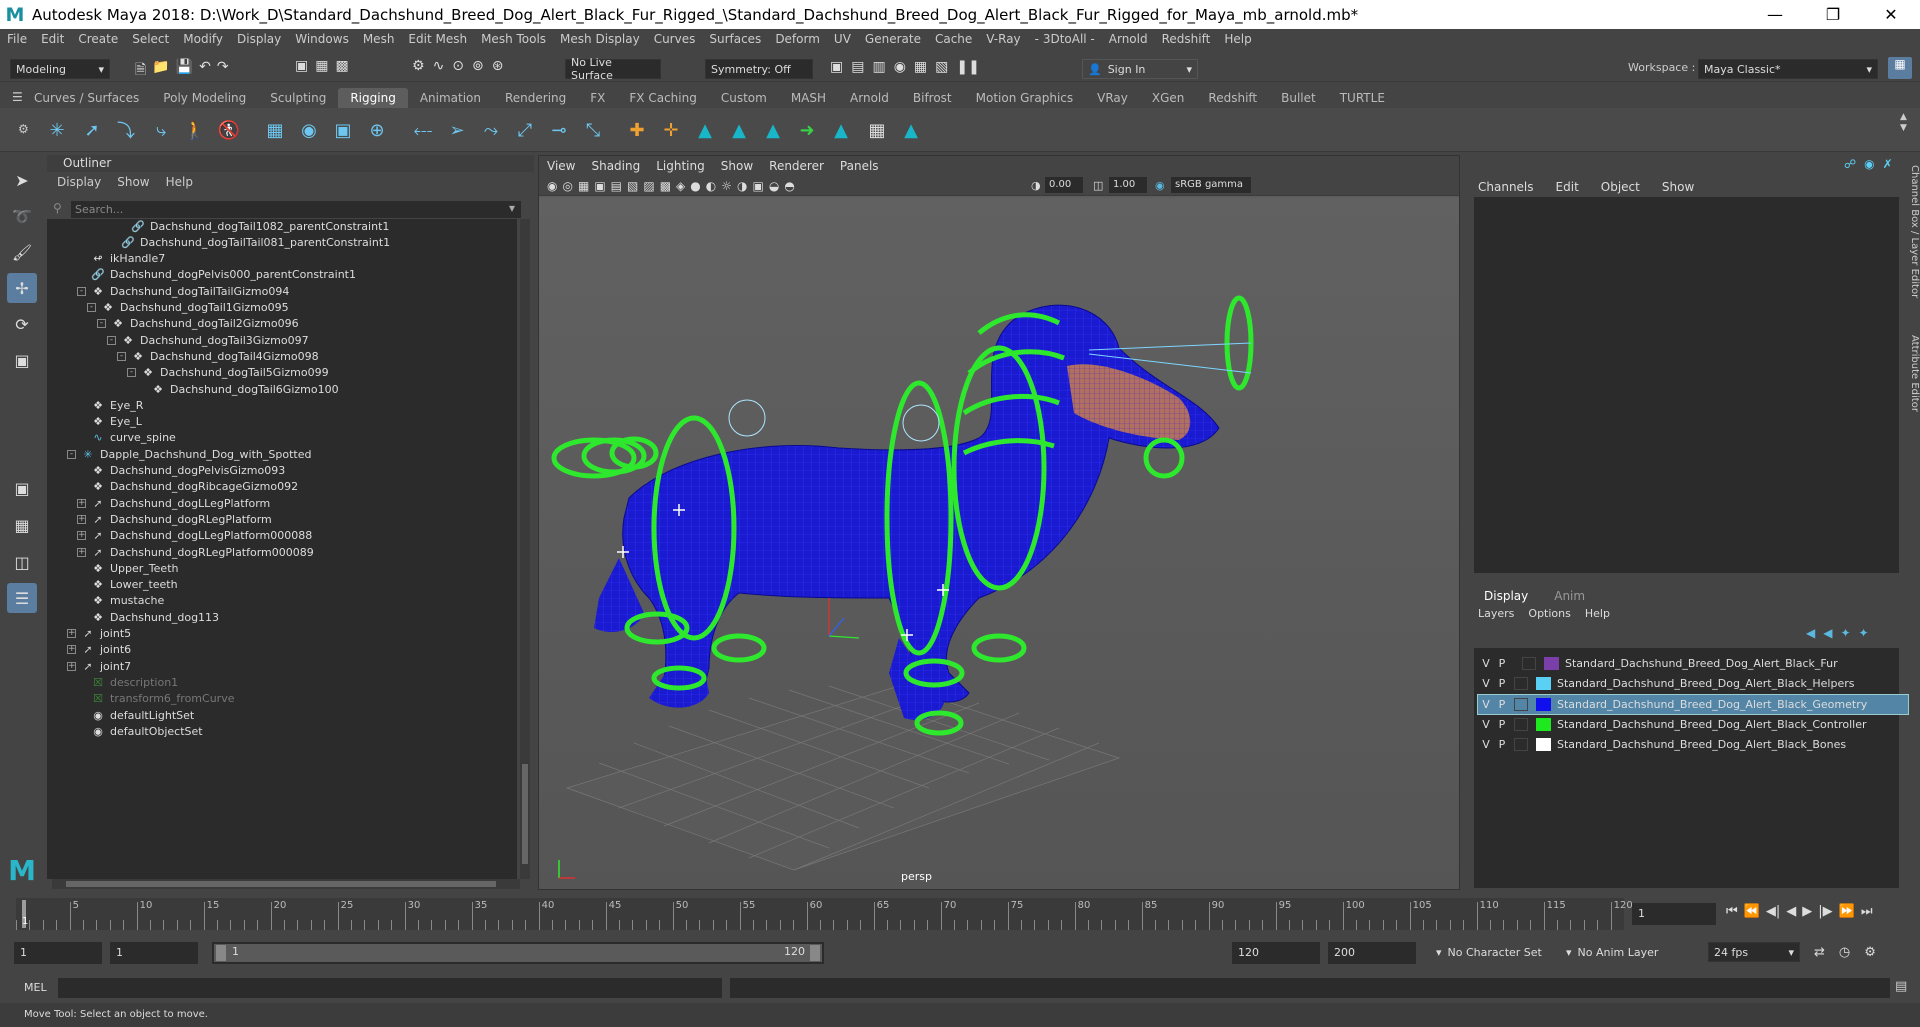  Describe the element at coordinates (1678, 187) in the screenshot. I see `channel-menu-show: Show` at that location.